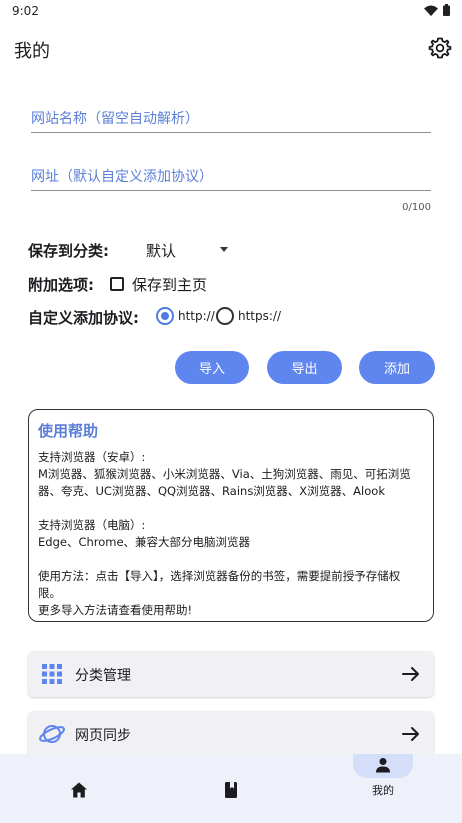 The image size is (462, 823). Describe the element at coordinates (446, 10) in the screenshot. I see `battery-icon` at that location.